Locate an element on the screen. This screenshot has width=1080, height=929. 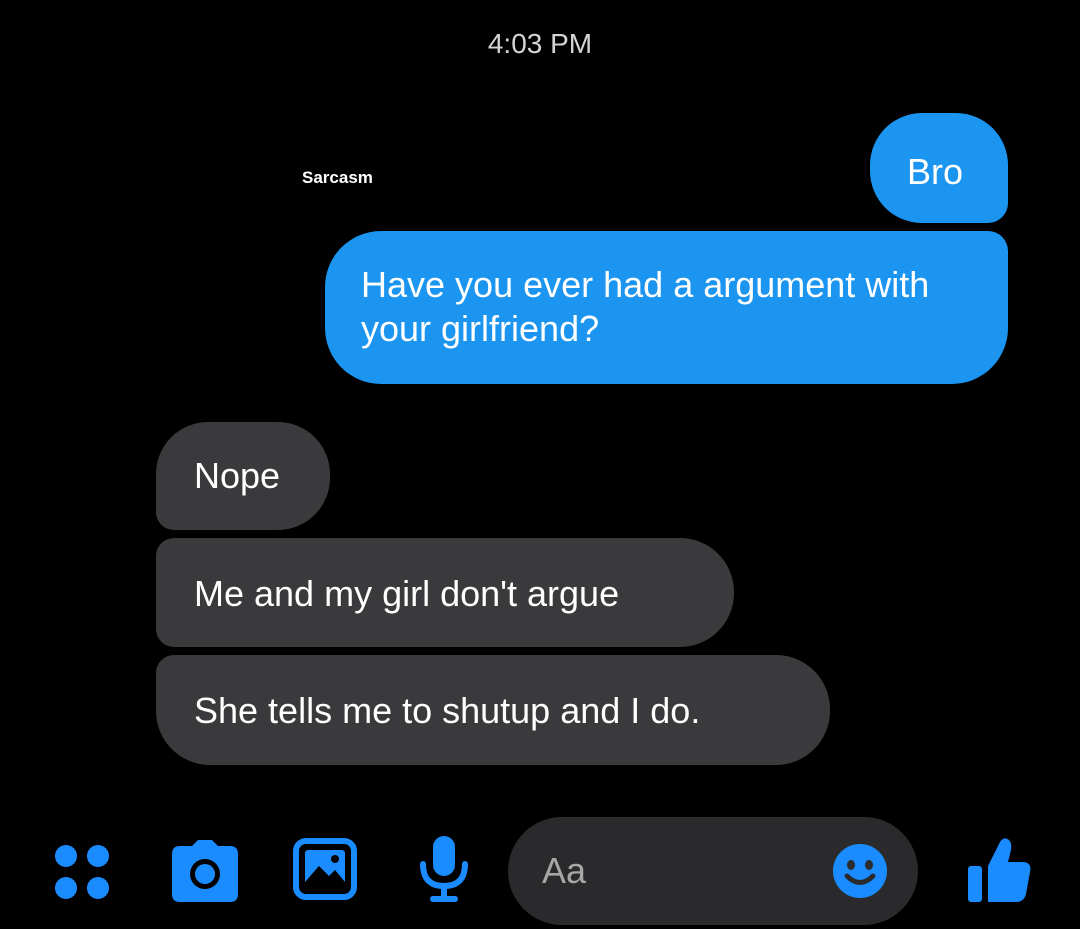
message-bubble-incoming: She tells me to shutup and I do. is located at coordinates (493, 710).